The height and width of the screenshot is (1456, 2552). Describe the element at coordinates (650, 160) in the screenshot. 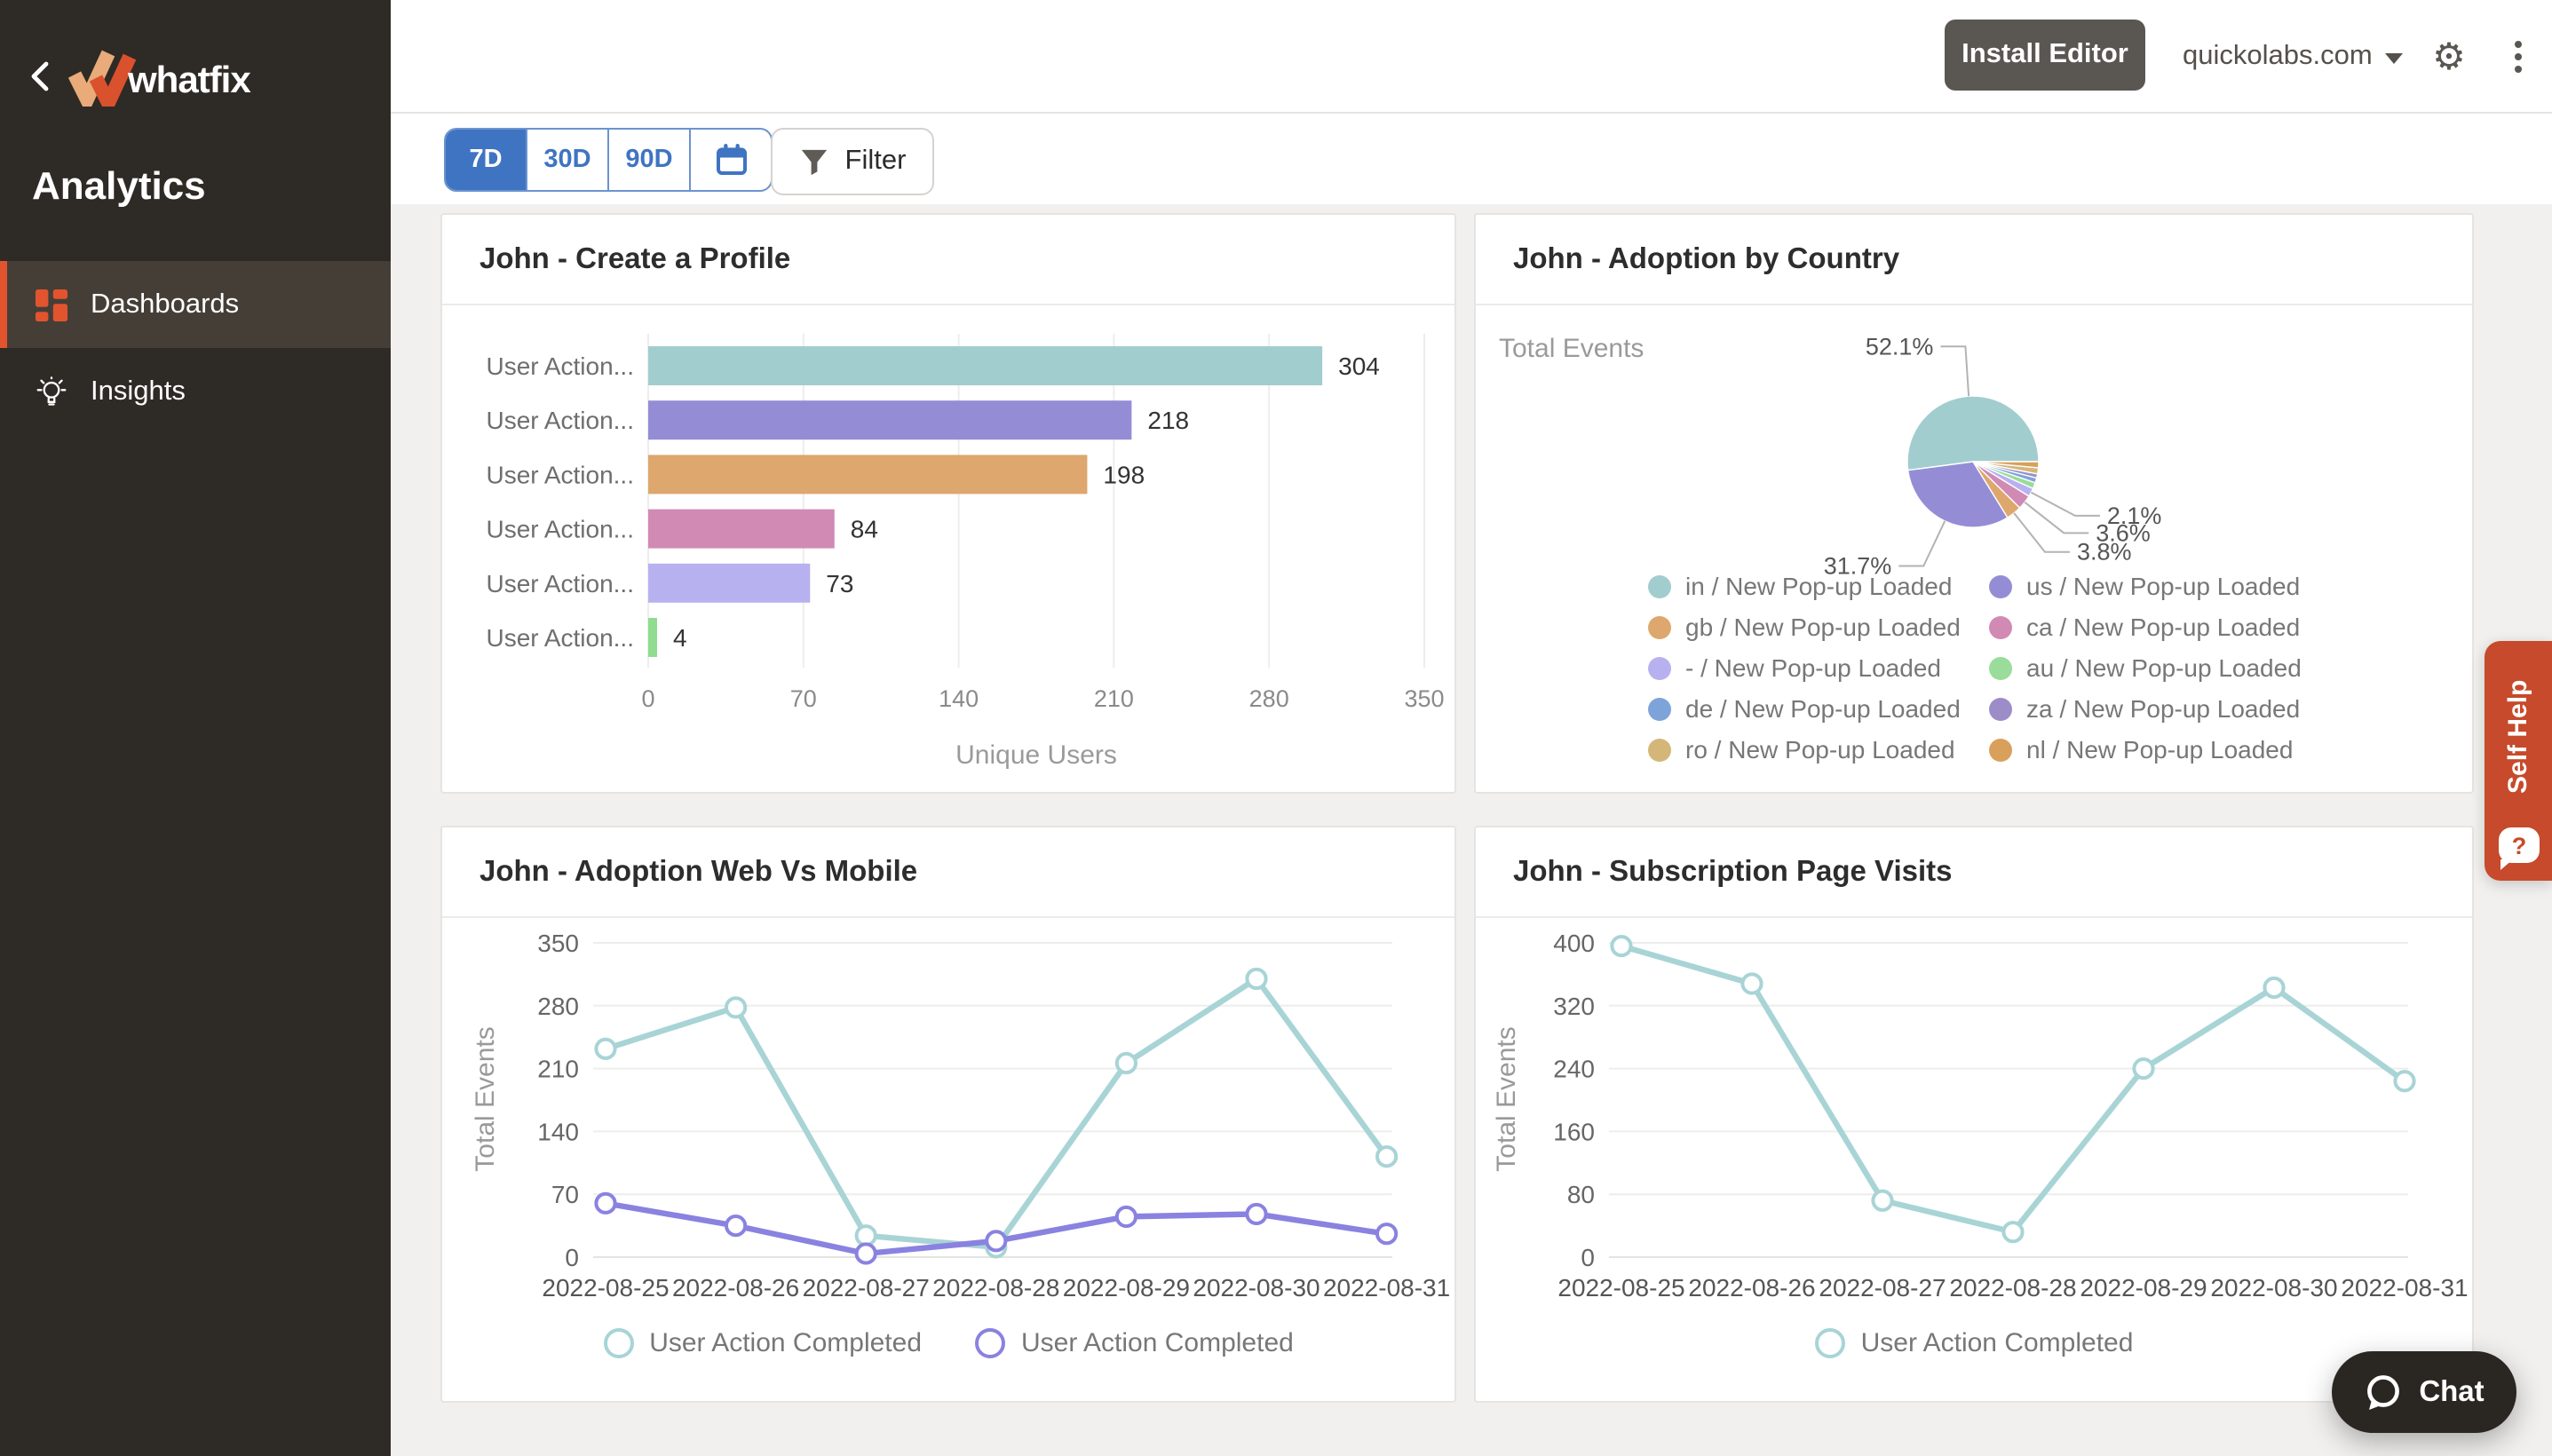

I see `range-90d-button: 90D` at that location.